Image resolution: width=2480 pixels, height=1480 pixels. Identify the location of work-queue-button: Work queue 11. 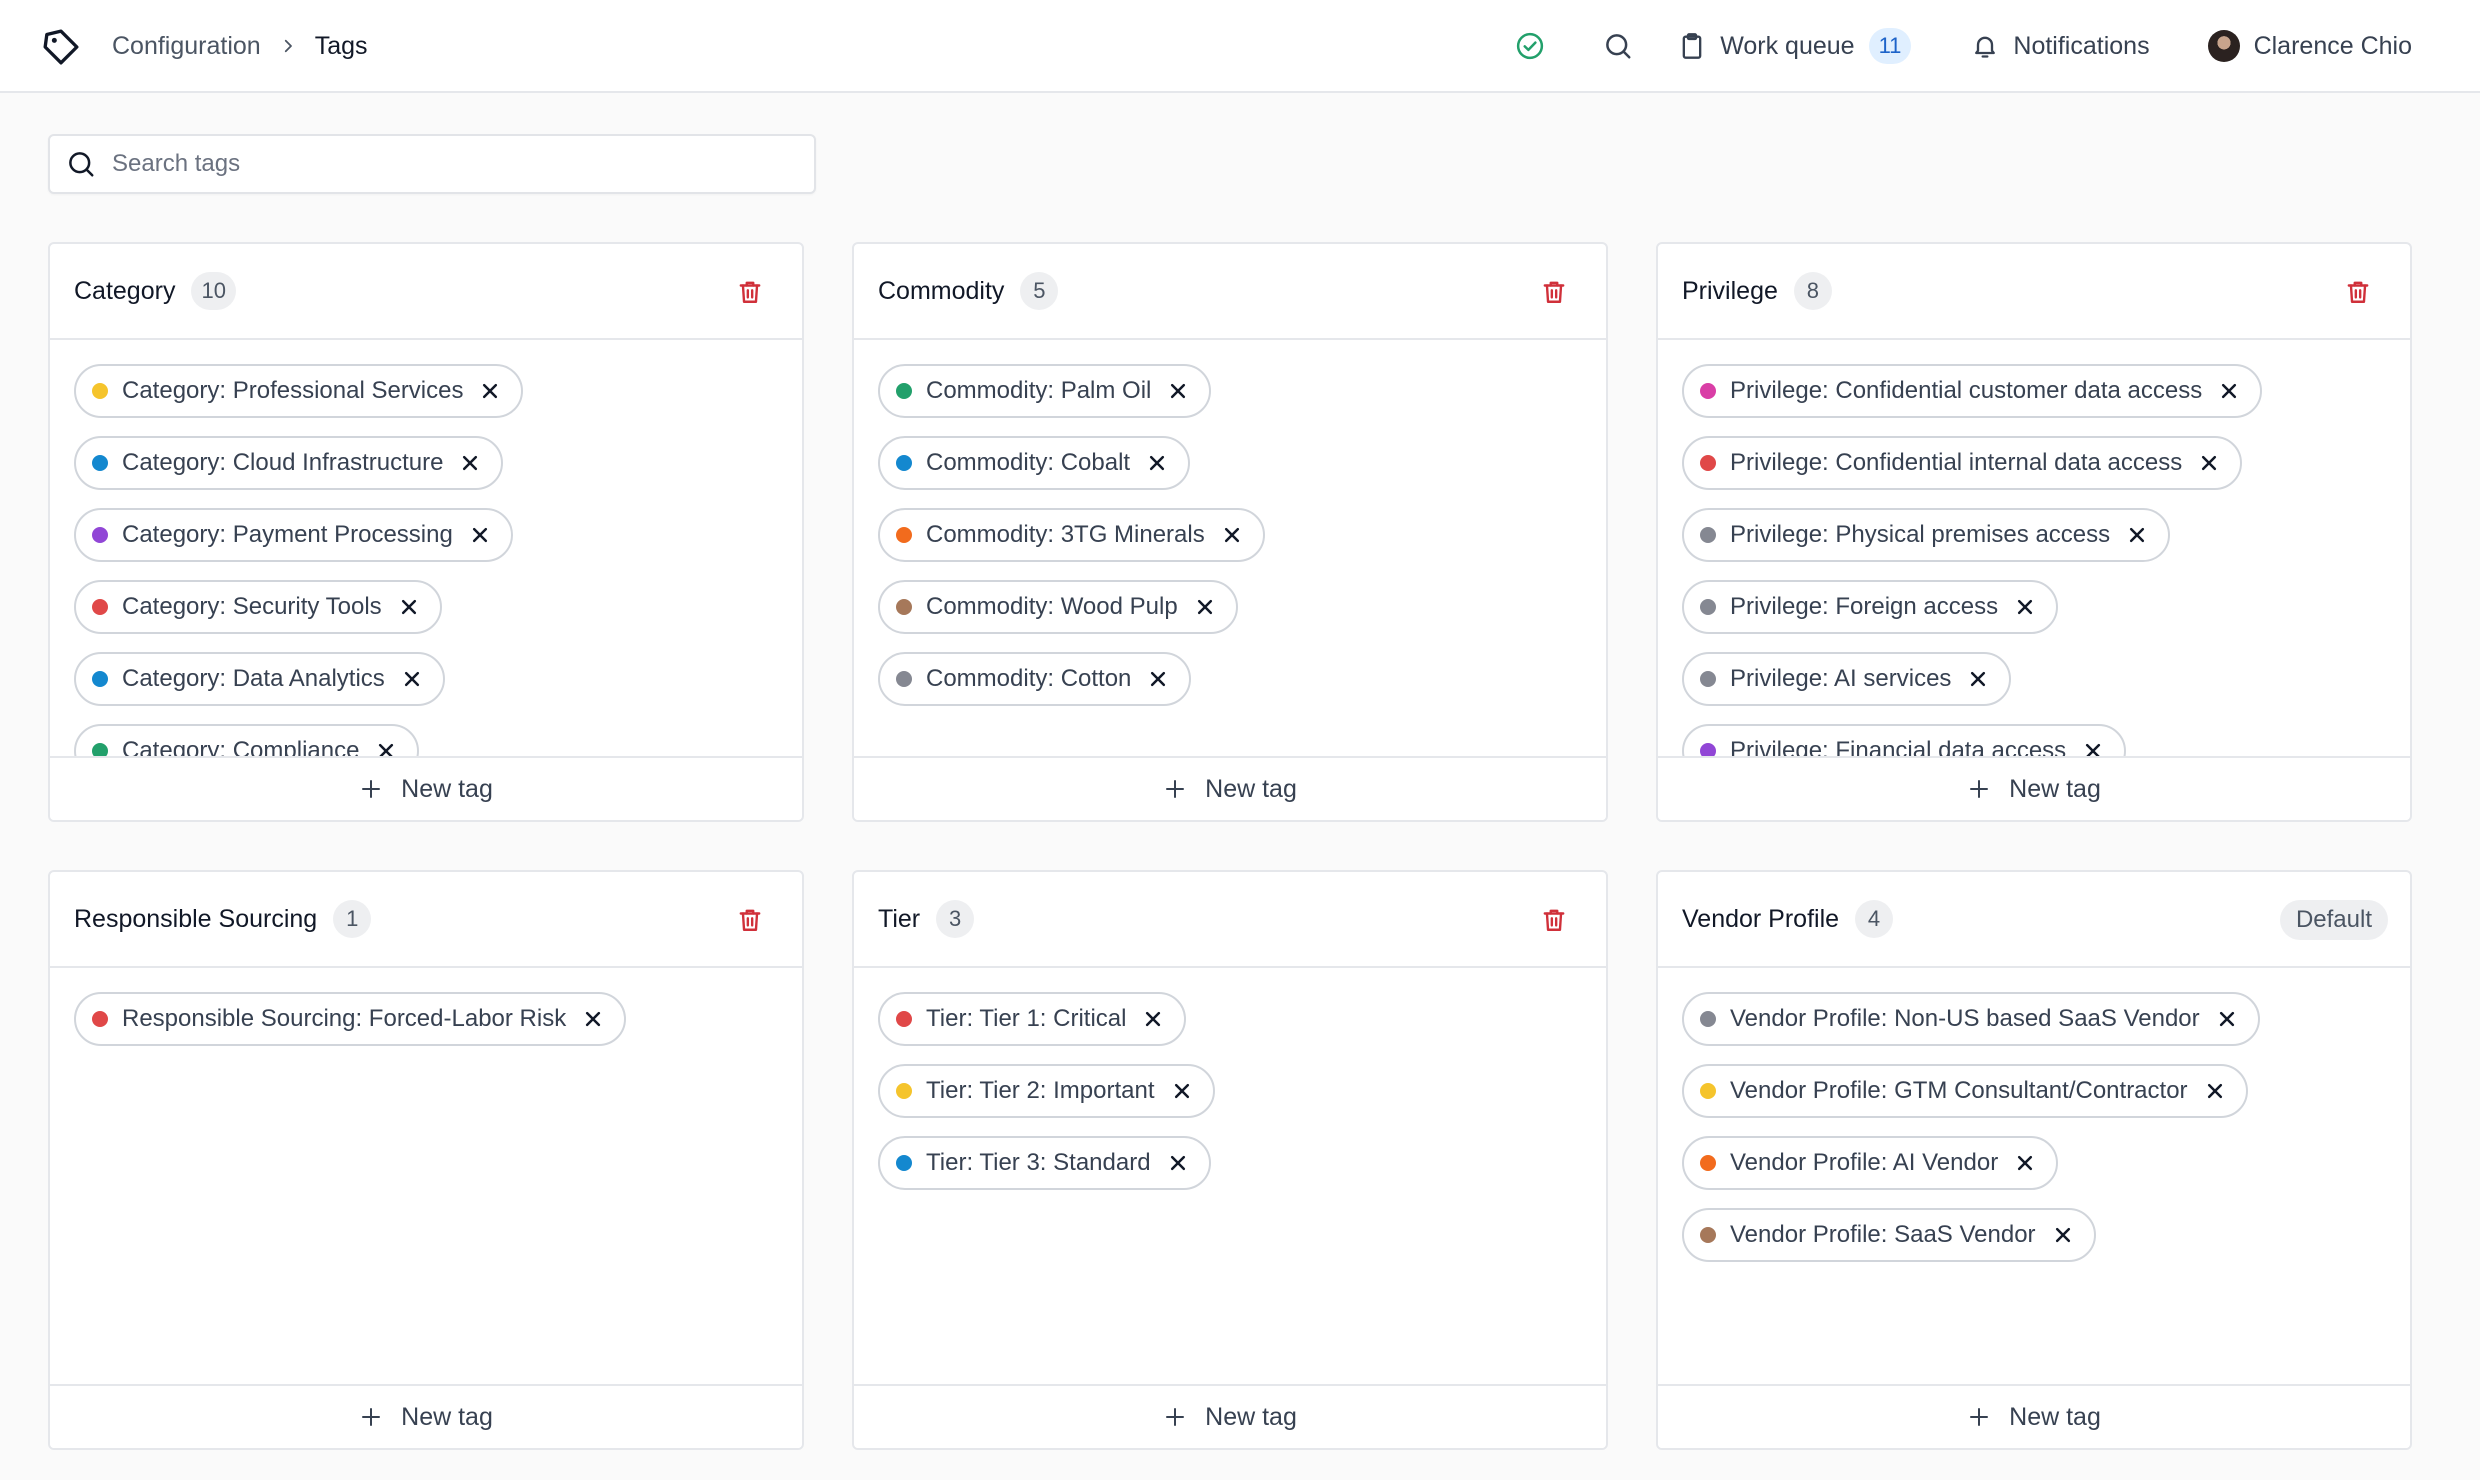
(1794, 46).